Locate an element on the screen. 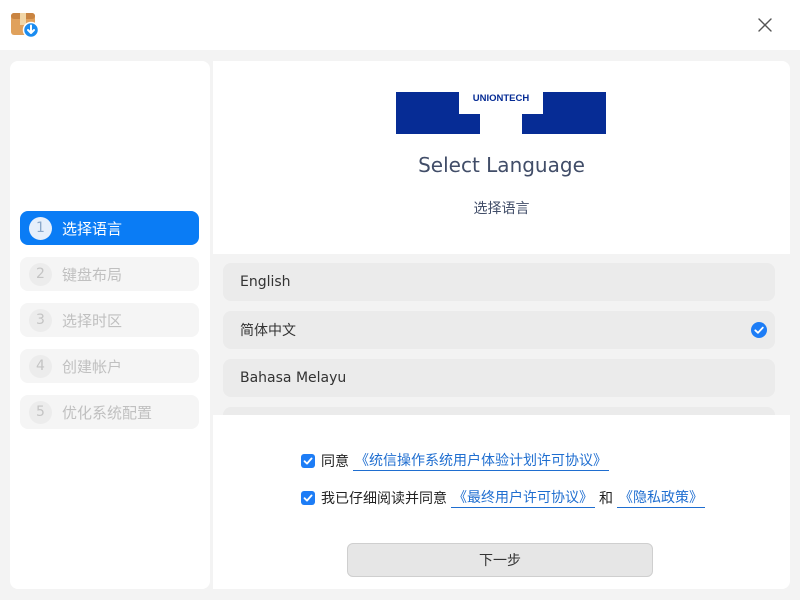 The image size is (800, 600). step-keyboard-layout: 2 键盘布局 is located at coordinates (109, 274).